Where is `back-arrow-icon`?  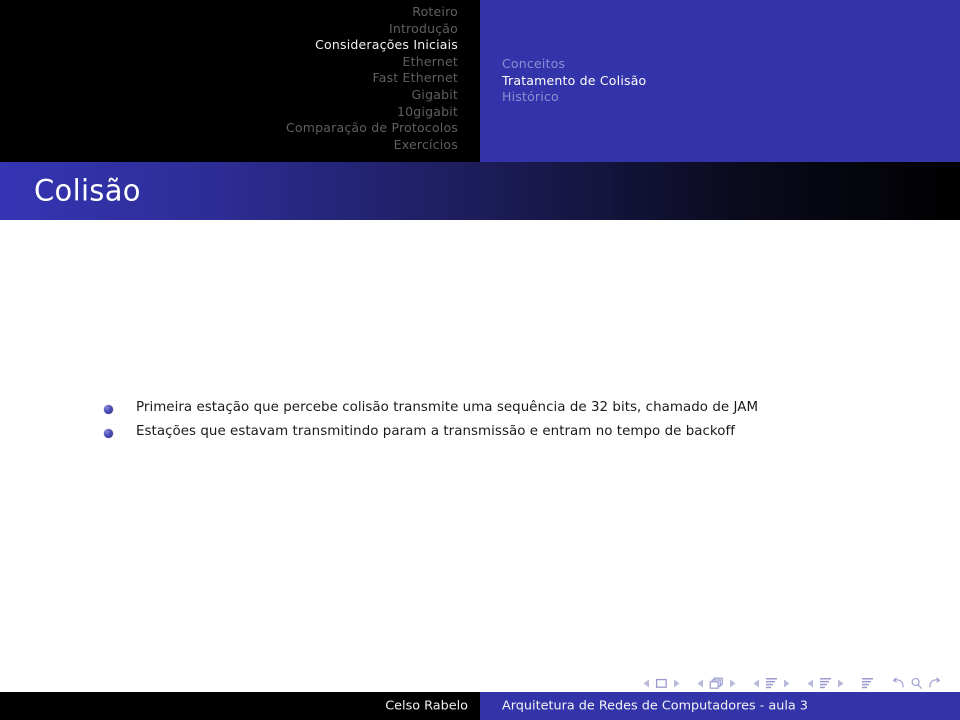 back-arrow-icon is located at coordinates (898, 683).